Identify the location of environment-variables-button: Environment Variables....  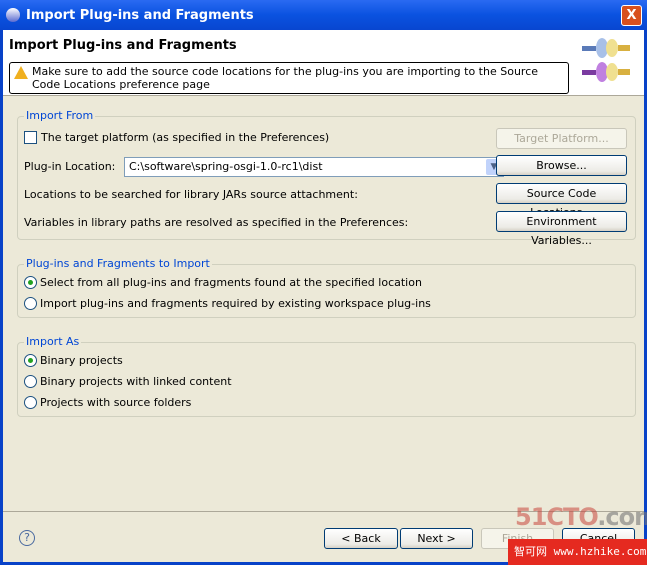
(561, 229).